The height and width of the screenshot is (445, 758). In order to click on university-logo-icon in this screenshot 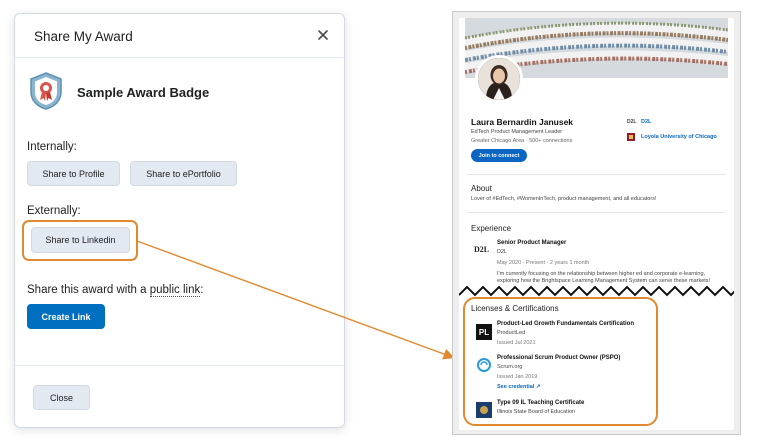, I will do `click(631, 137)`.